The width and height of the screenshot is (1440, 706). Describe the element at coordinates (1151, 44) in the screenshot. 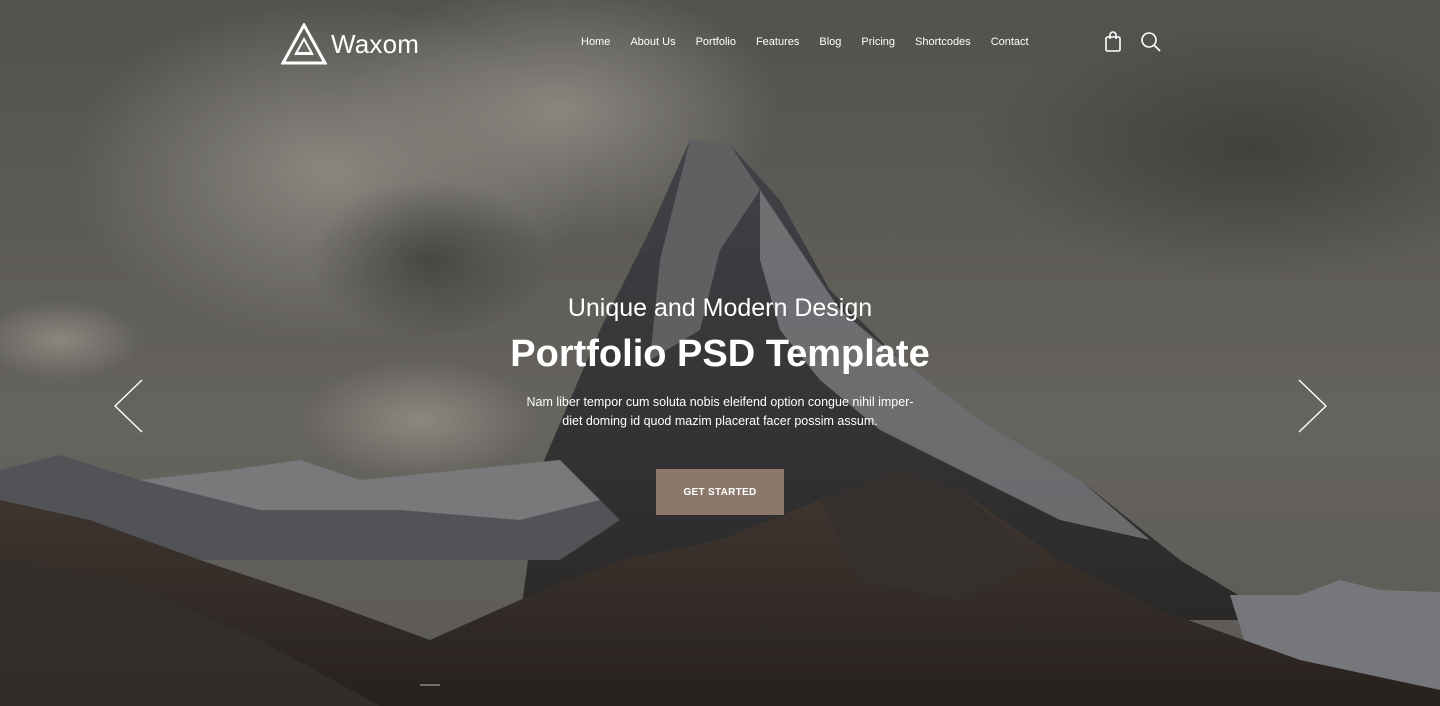

I see `search-icon` at that location.